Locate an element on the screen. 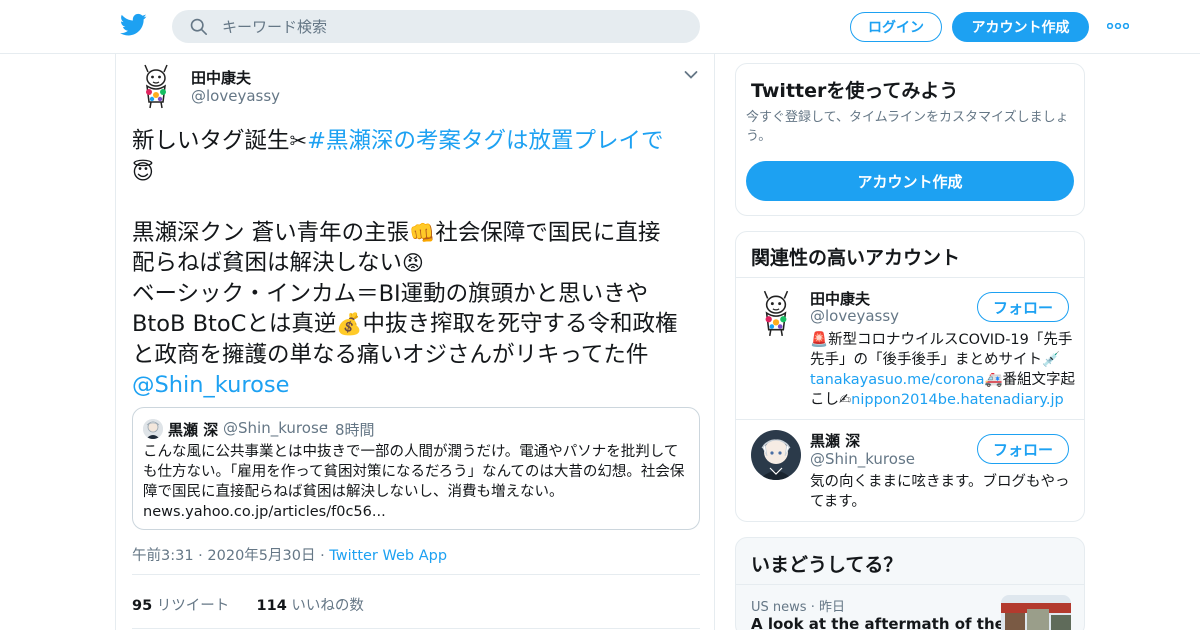 This screenshot has width=1200, height=630. retweets-count: 95 is located at coordinates (142, 606).